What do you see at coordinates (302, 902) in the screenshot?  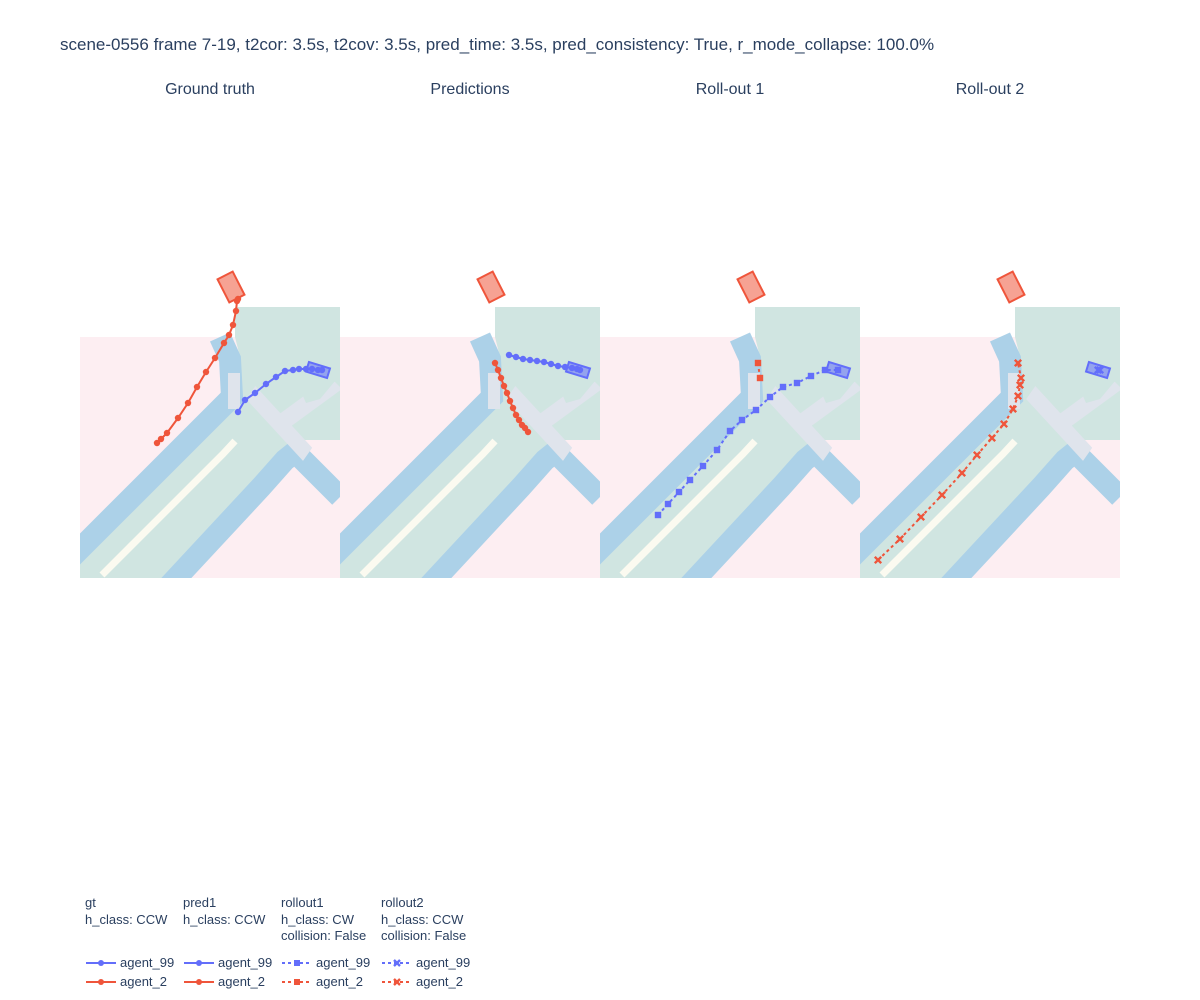 I see `legend-heading: rollout1` at bounding box center [302, 902].